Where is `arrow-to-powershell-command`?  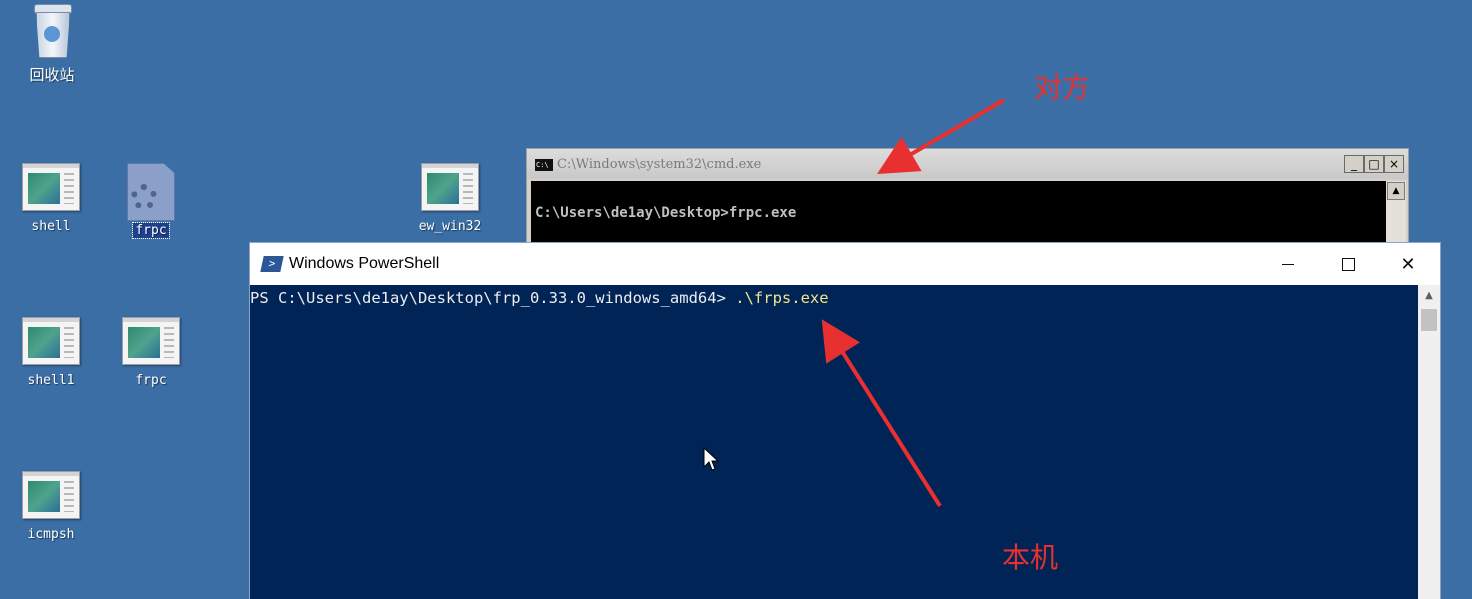
arrow-to-powershell-command is located at coordinates (881, 413).